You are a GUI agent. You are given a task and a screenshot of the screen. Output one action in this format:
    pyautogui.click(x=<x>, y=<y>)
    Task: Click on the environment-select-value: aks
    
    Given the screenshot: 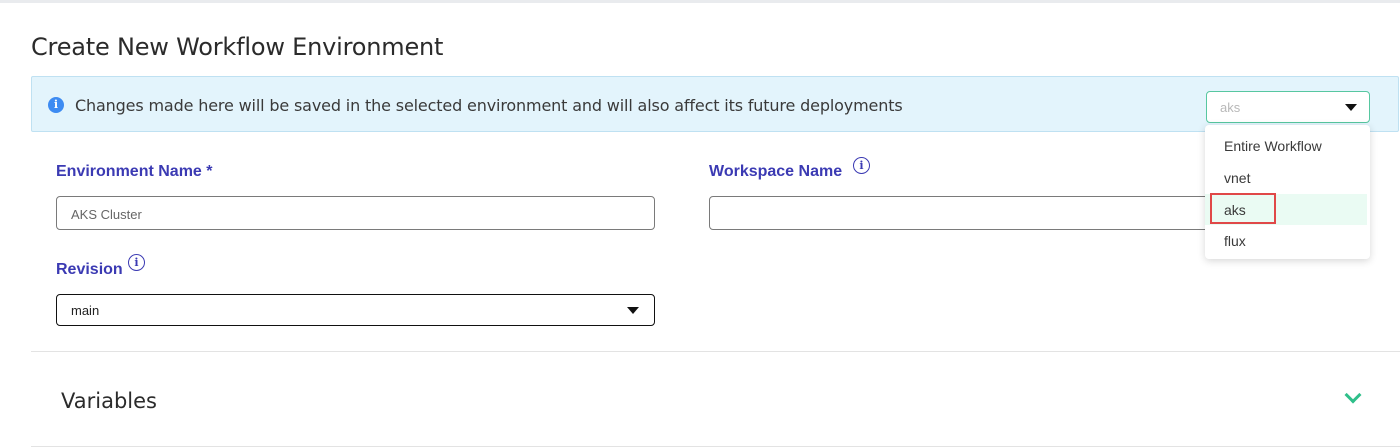 What is the action you would take?
    pyautogui.click(x=1230, y=107)
    